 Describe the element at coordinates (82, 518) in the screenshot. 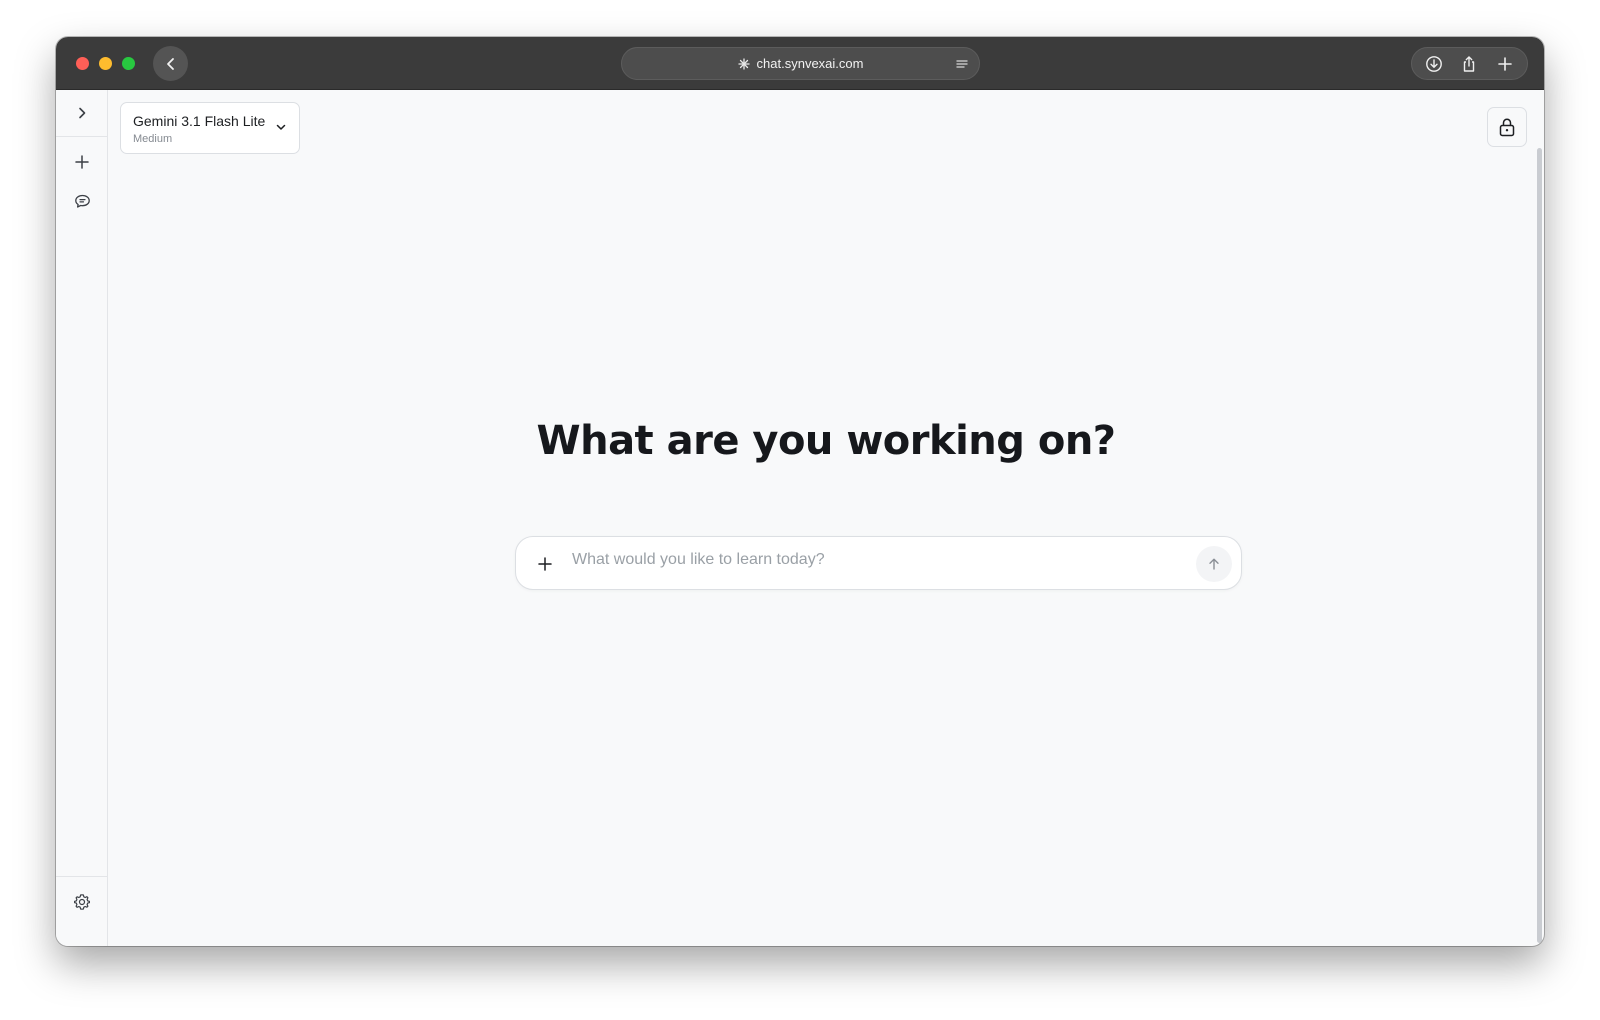

I see `sidebar` at that location.